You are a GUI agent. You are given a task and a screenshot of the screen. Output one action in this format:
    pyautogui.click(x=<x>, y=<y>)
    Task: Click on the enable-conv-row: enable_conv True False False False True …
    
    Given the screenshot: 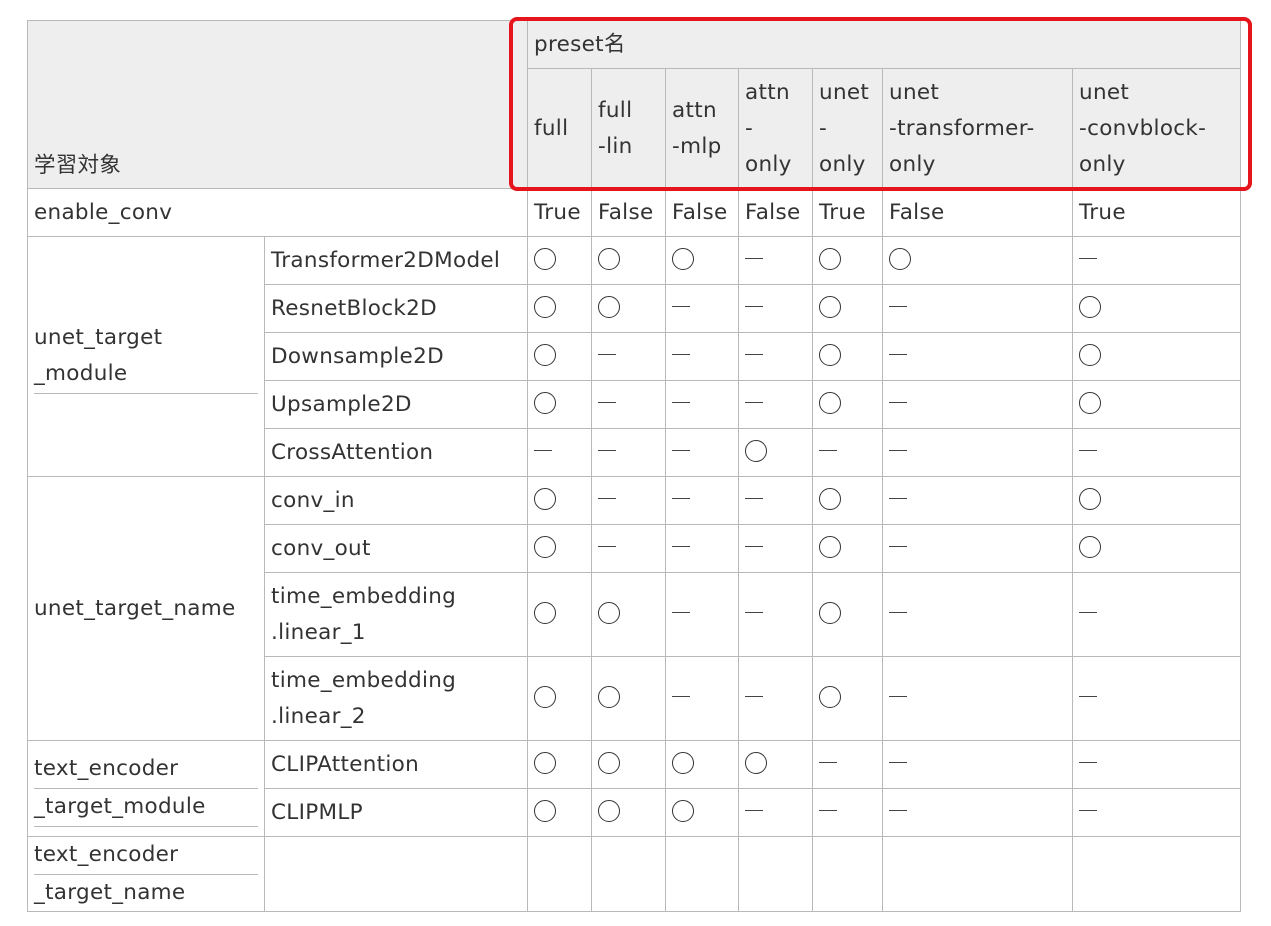 What is the action you would take?
    pyautogui.click(x=634, y=212)
    